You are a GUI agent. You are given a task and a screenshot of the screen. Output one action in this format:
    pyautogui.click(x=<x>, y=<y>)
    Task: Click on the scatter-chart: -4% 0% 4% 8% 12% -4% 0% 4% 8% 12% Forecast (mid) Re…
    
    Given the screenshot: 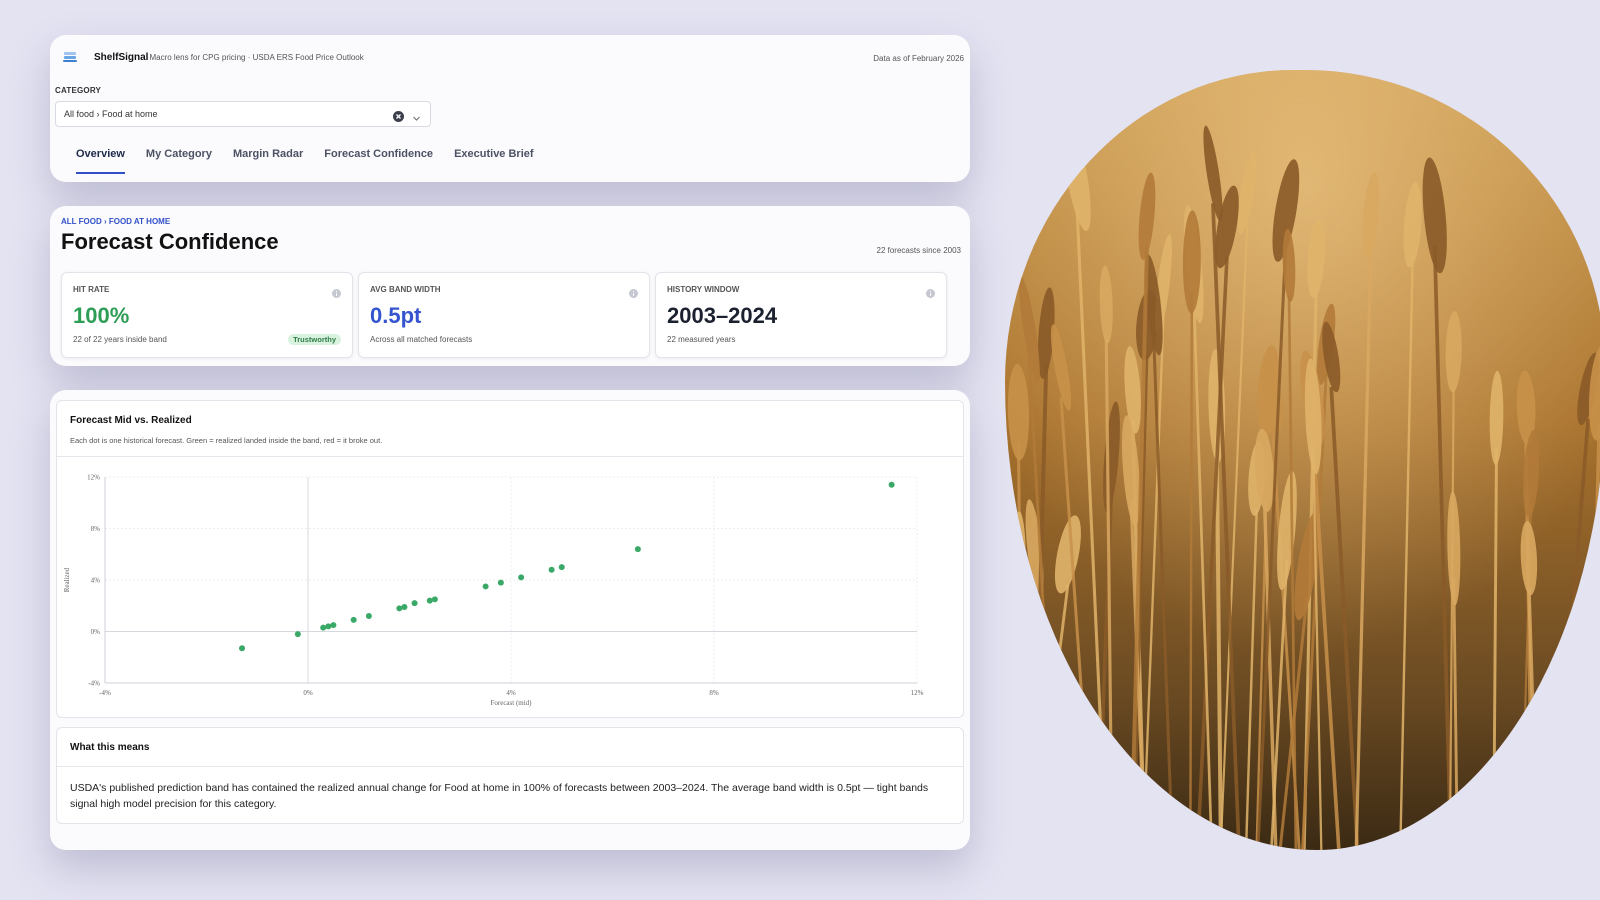 What is the action you would take?
    pyautogui.click(x=493, y=591)
    